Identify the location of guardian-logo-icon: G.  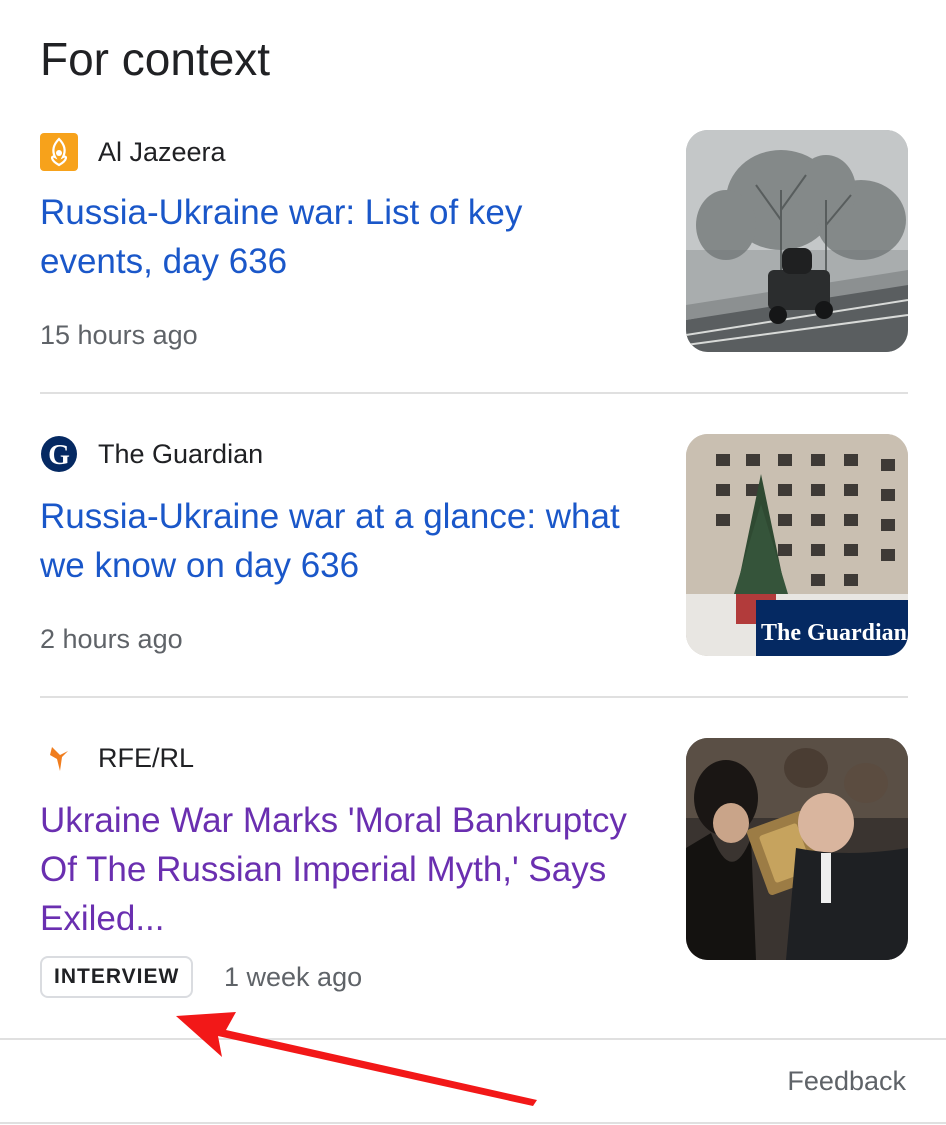
(59, 454).